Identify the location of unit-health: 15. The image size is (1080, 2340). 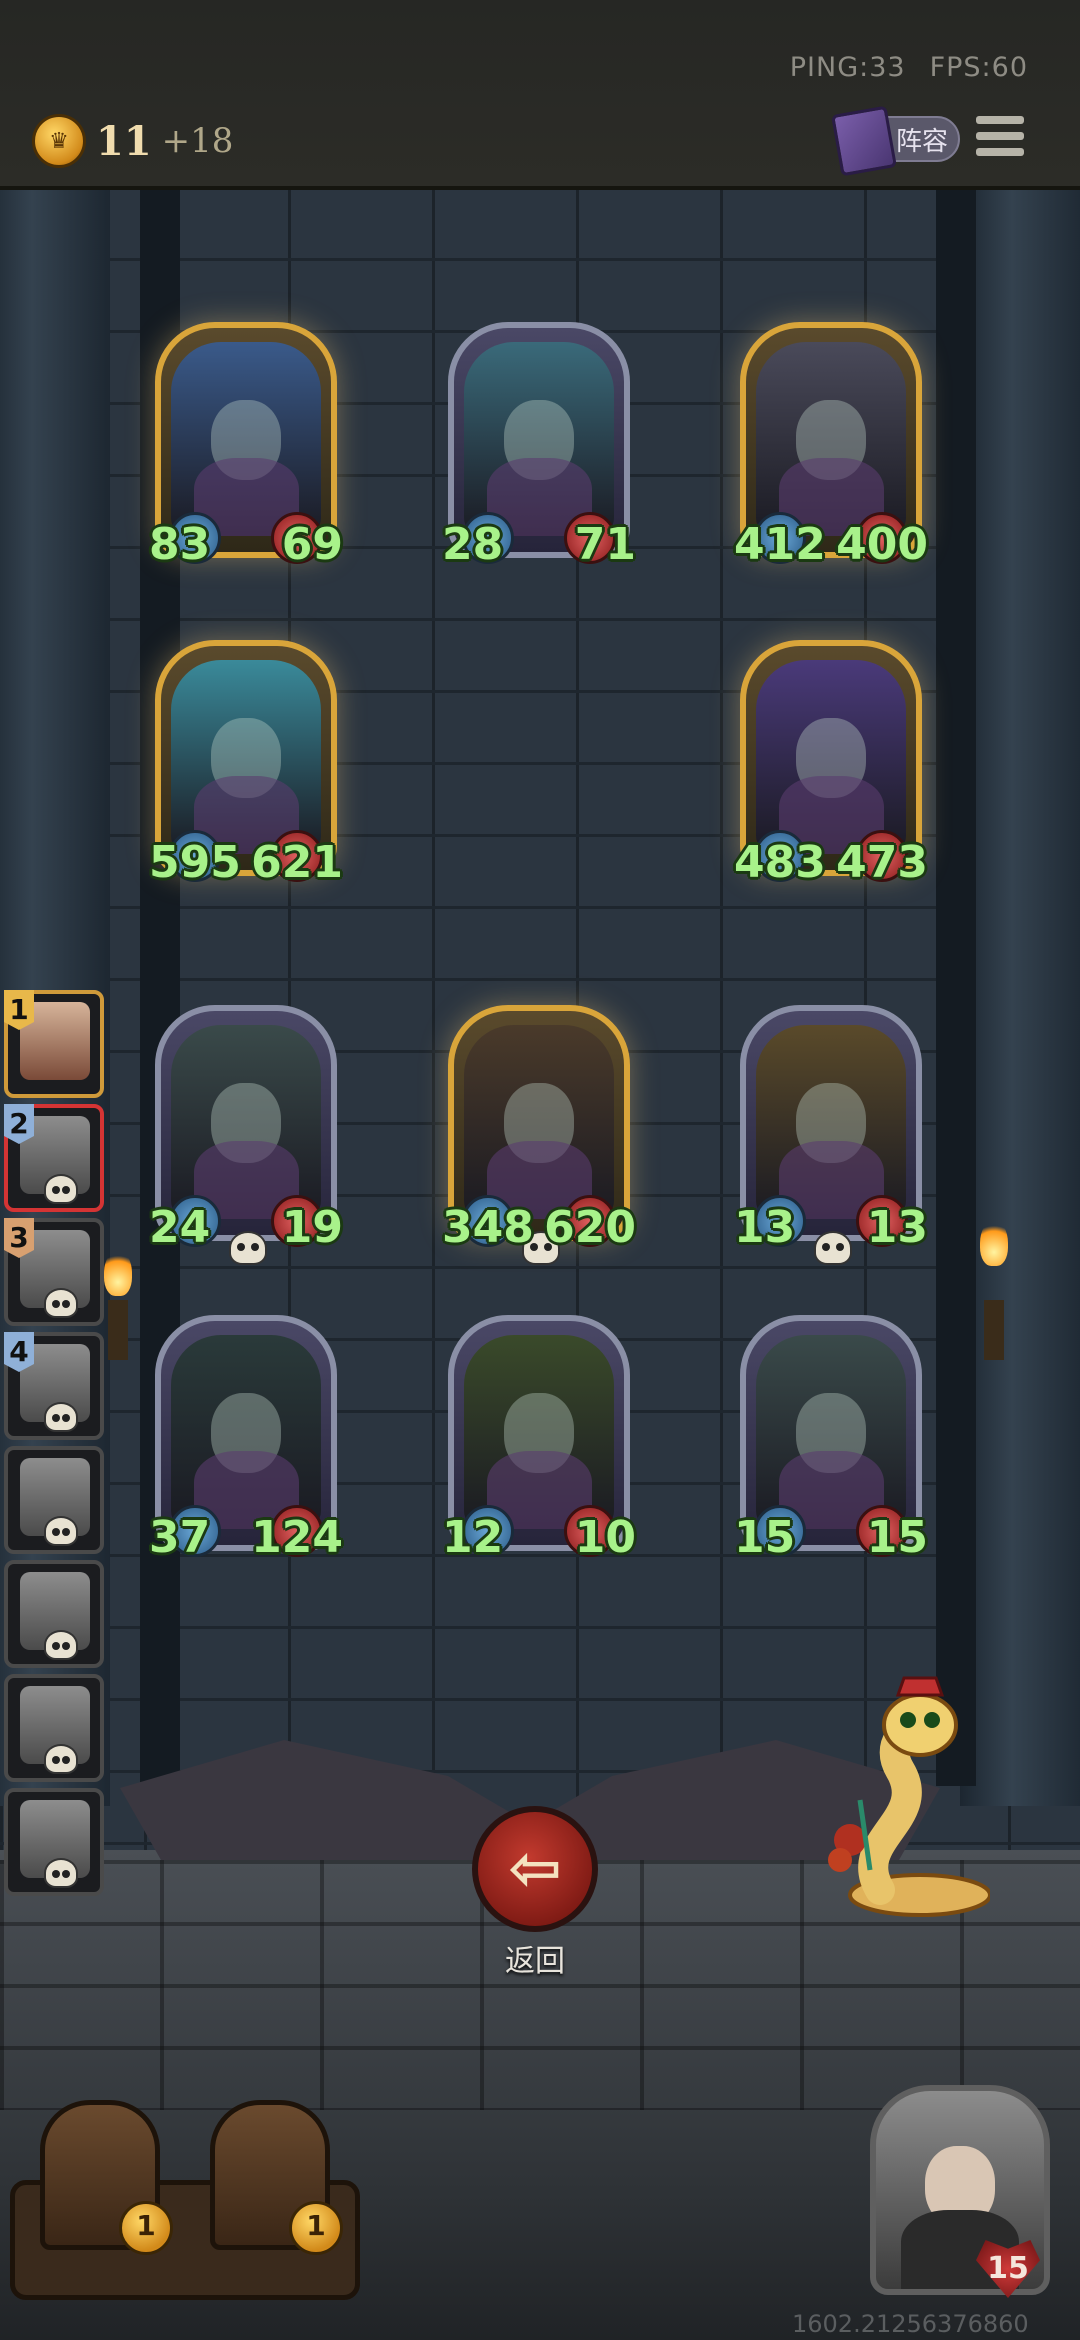
(897, 1537).